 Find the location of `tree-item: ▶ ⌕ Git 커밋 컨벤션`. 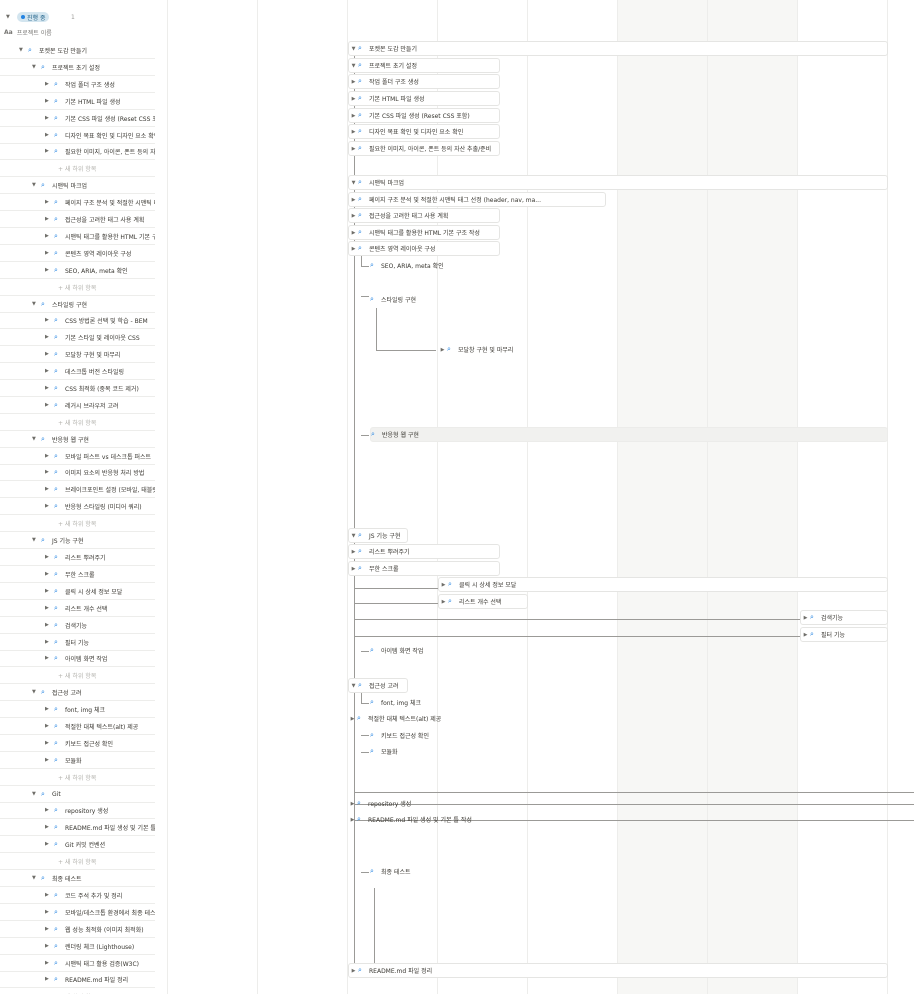

tree-item: ▶ ⌕ Git 커밋 컨벤션 is located at coordinates (77, 844).